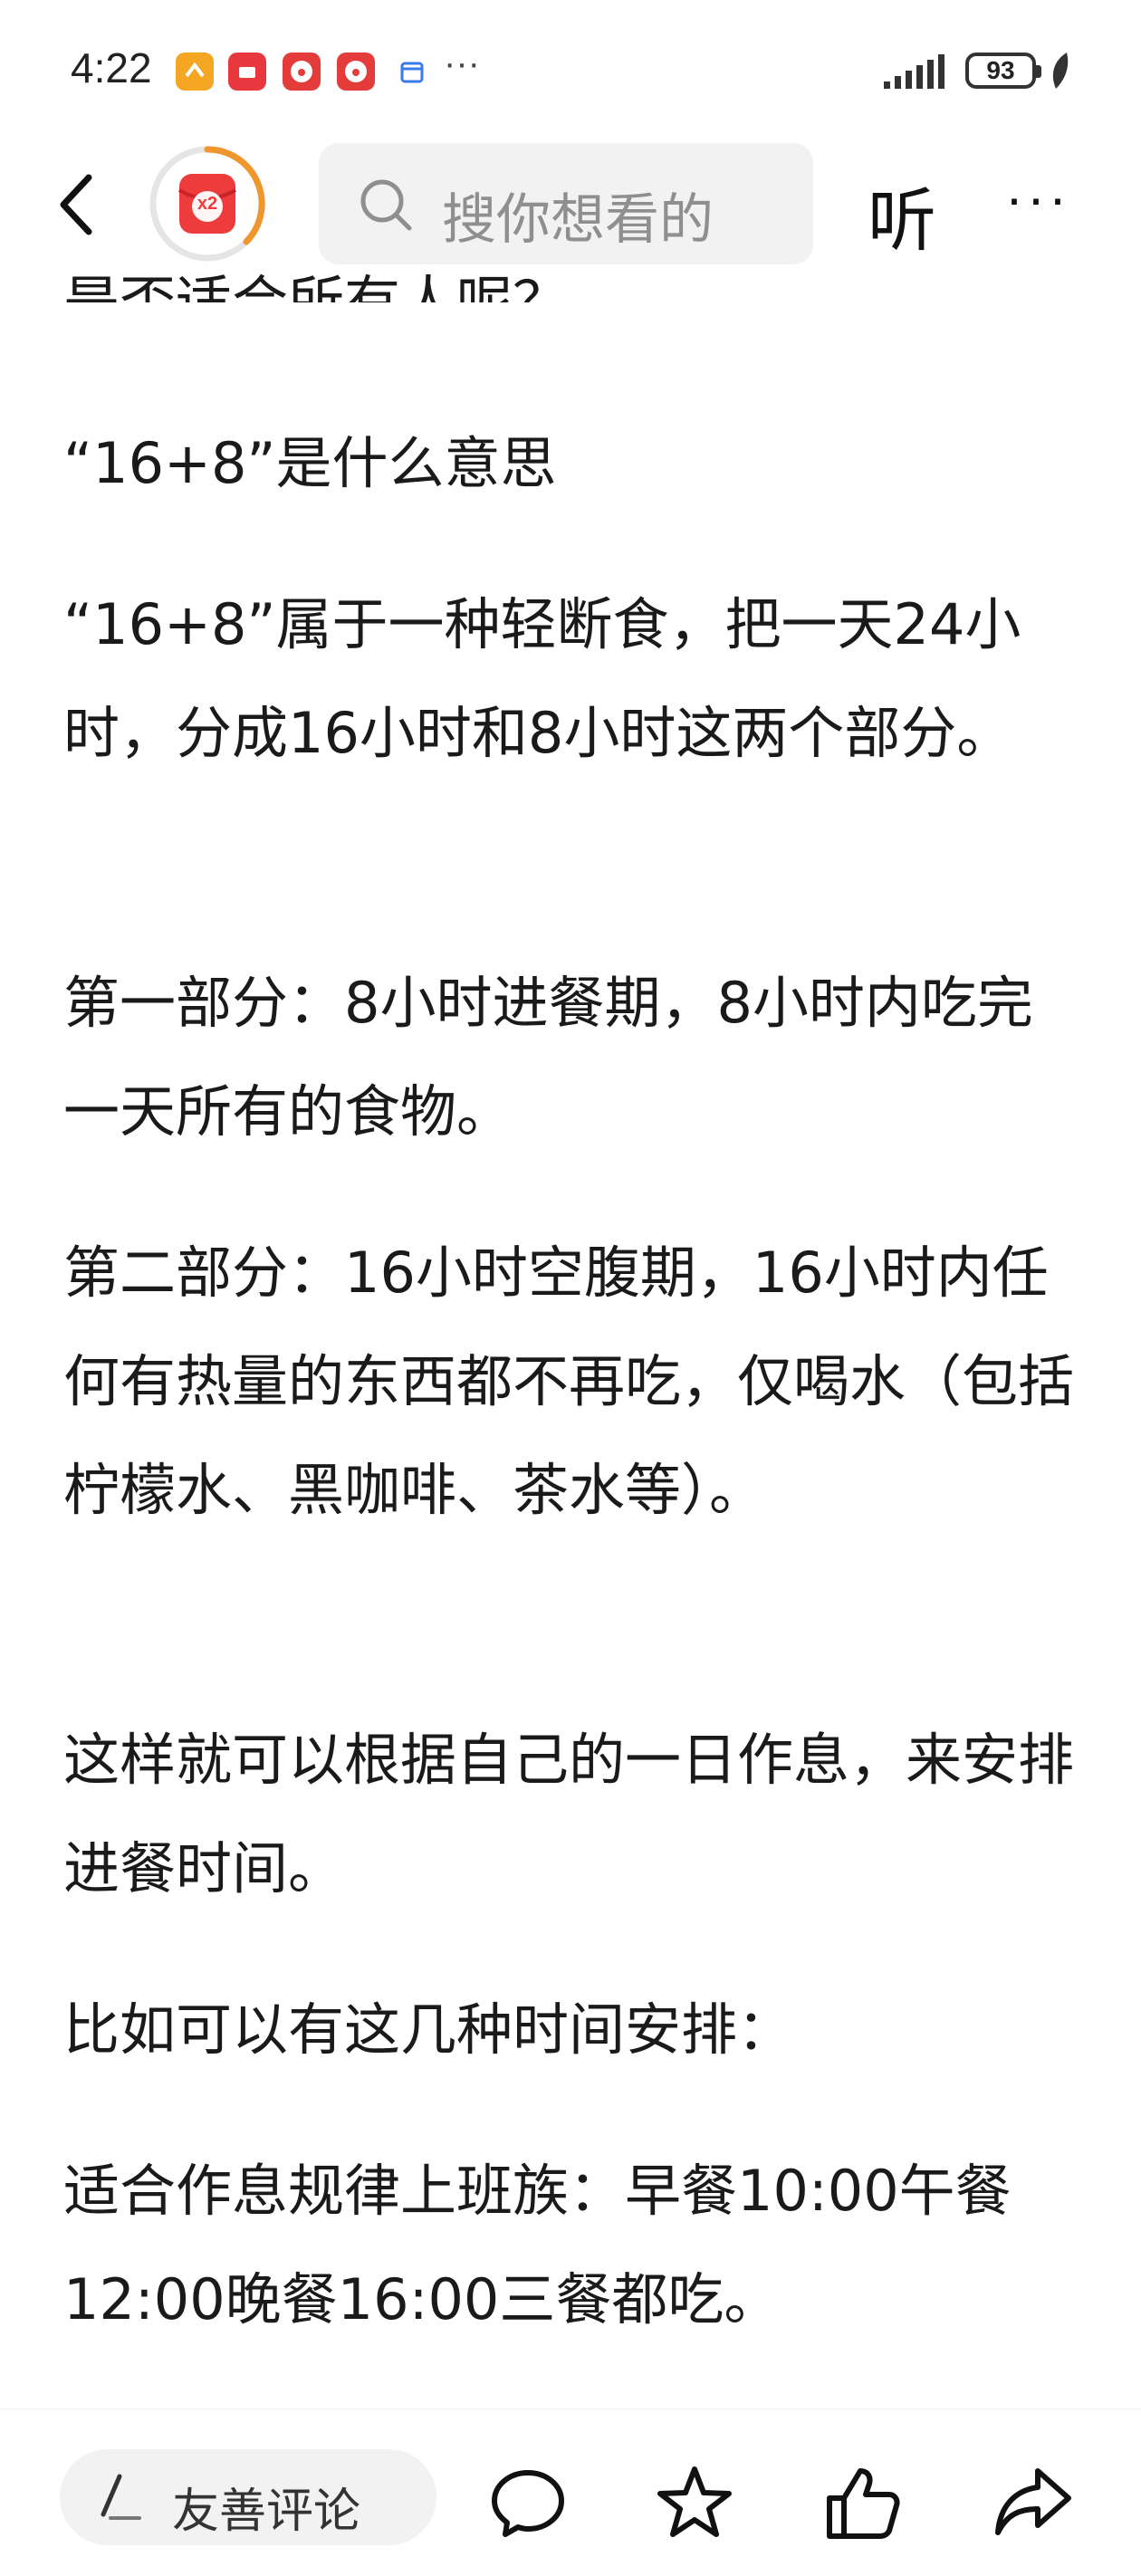 The width and height of the screenshot is (1141, 2576). Describe the element at coordinates (569, 1814) in the screenshot. I see `article-paragraph: 这样就可以根据自己的一日作息，来安排进餐时间。` at that location.